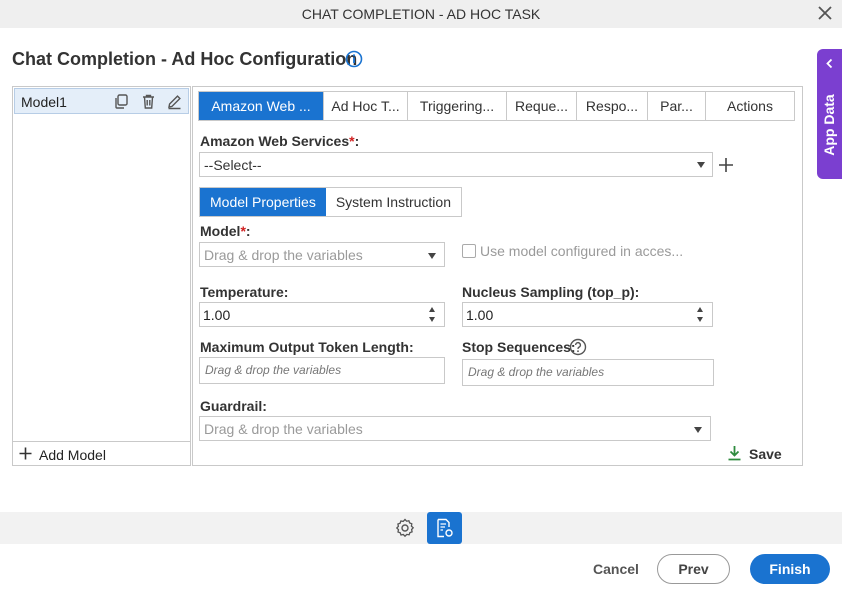  Describe the element at coordinates (244, 292) in the screenshot. I see `temperature-label: Temperature:` at that location.